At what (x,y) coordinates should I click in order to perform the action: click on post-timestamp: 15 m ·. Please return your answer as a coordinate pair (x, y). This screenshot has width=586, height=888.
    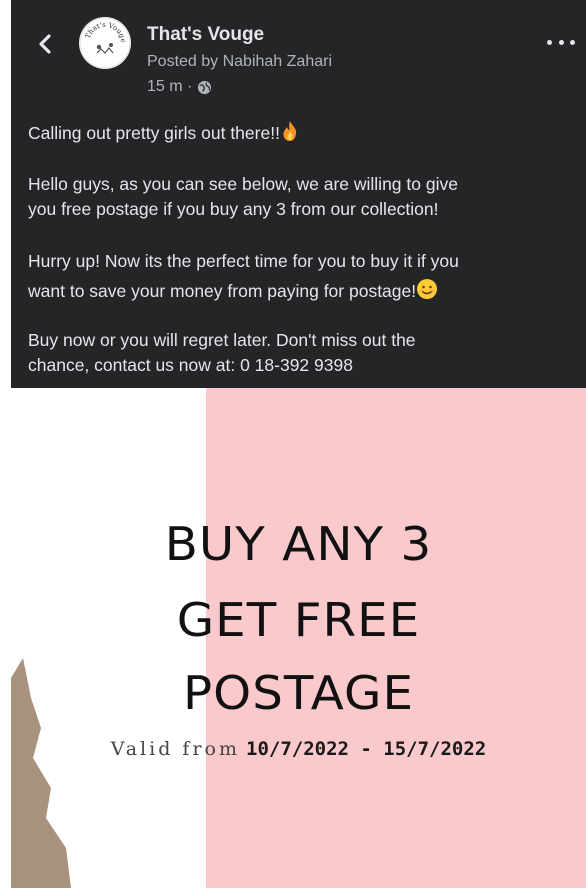
    Looking at the image, I should click on (179, 87).